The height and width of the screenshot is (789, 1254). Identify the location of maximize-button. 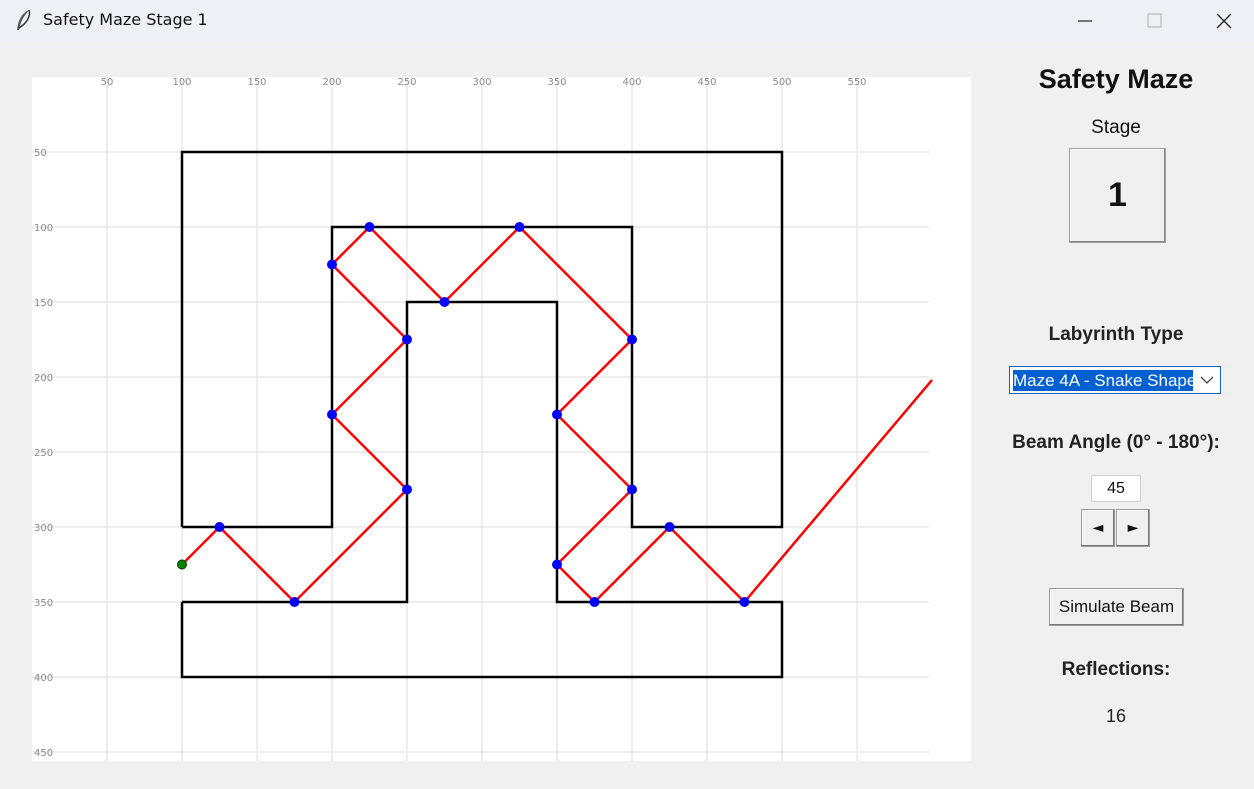
(1154, 21).